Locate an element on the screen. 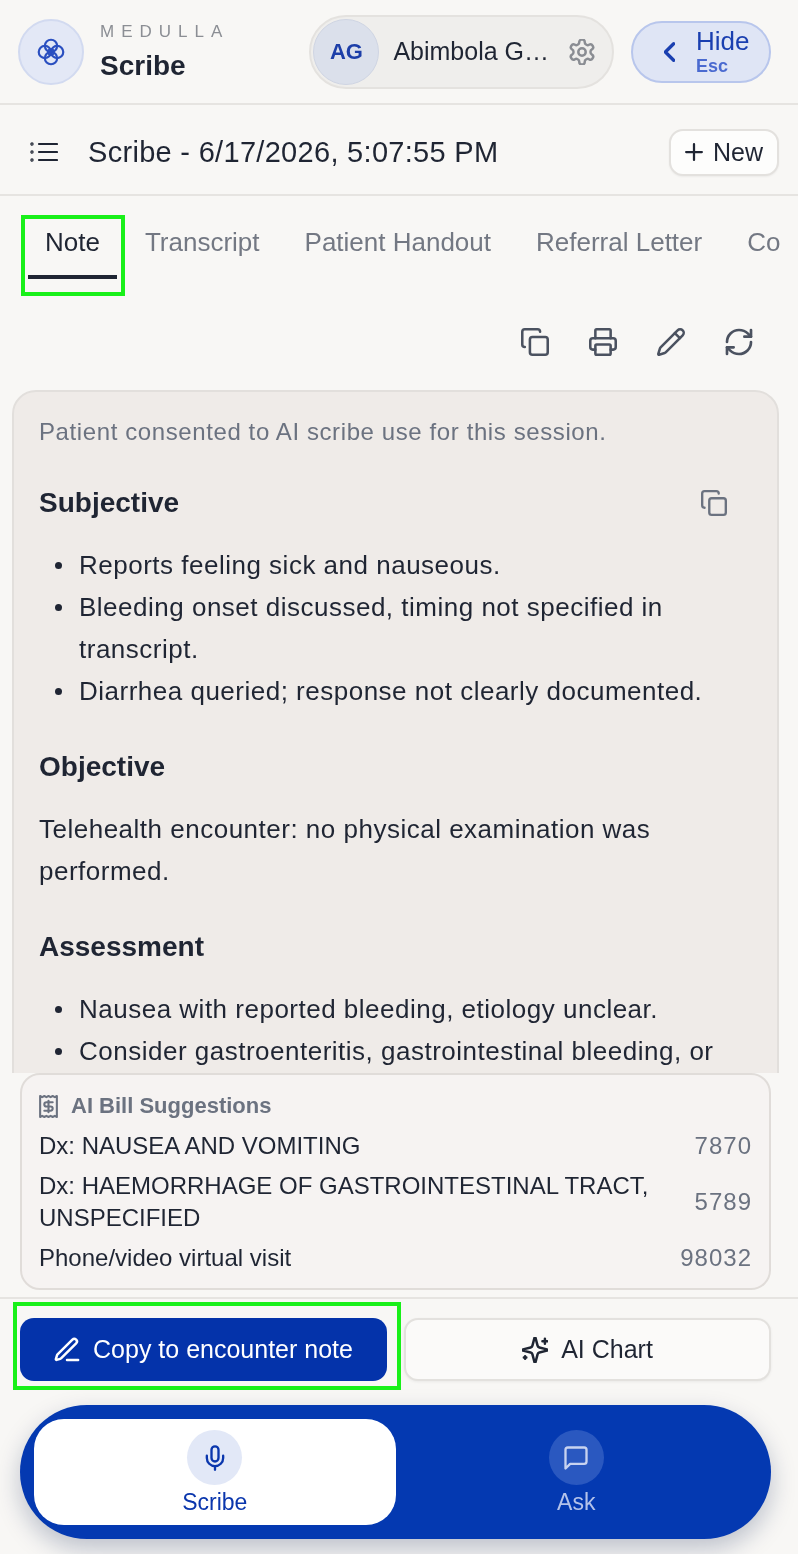 This screenshot has width=798, height=1554. tab: Note is located at coordinates (72, 247).